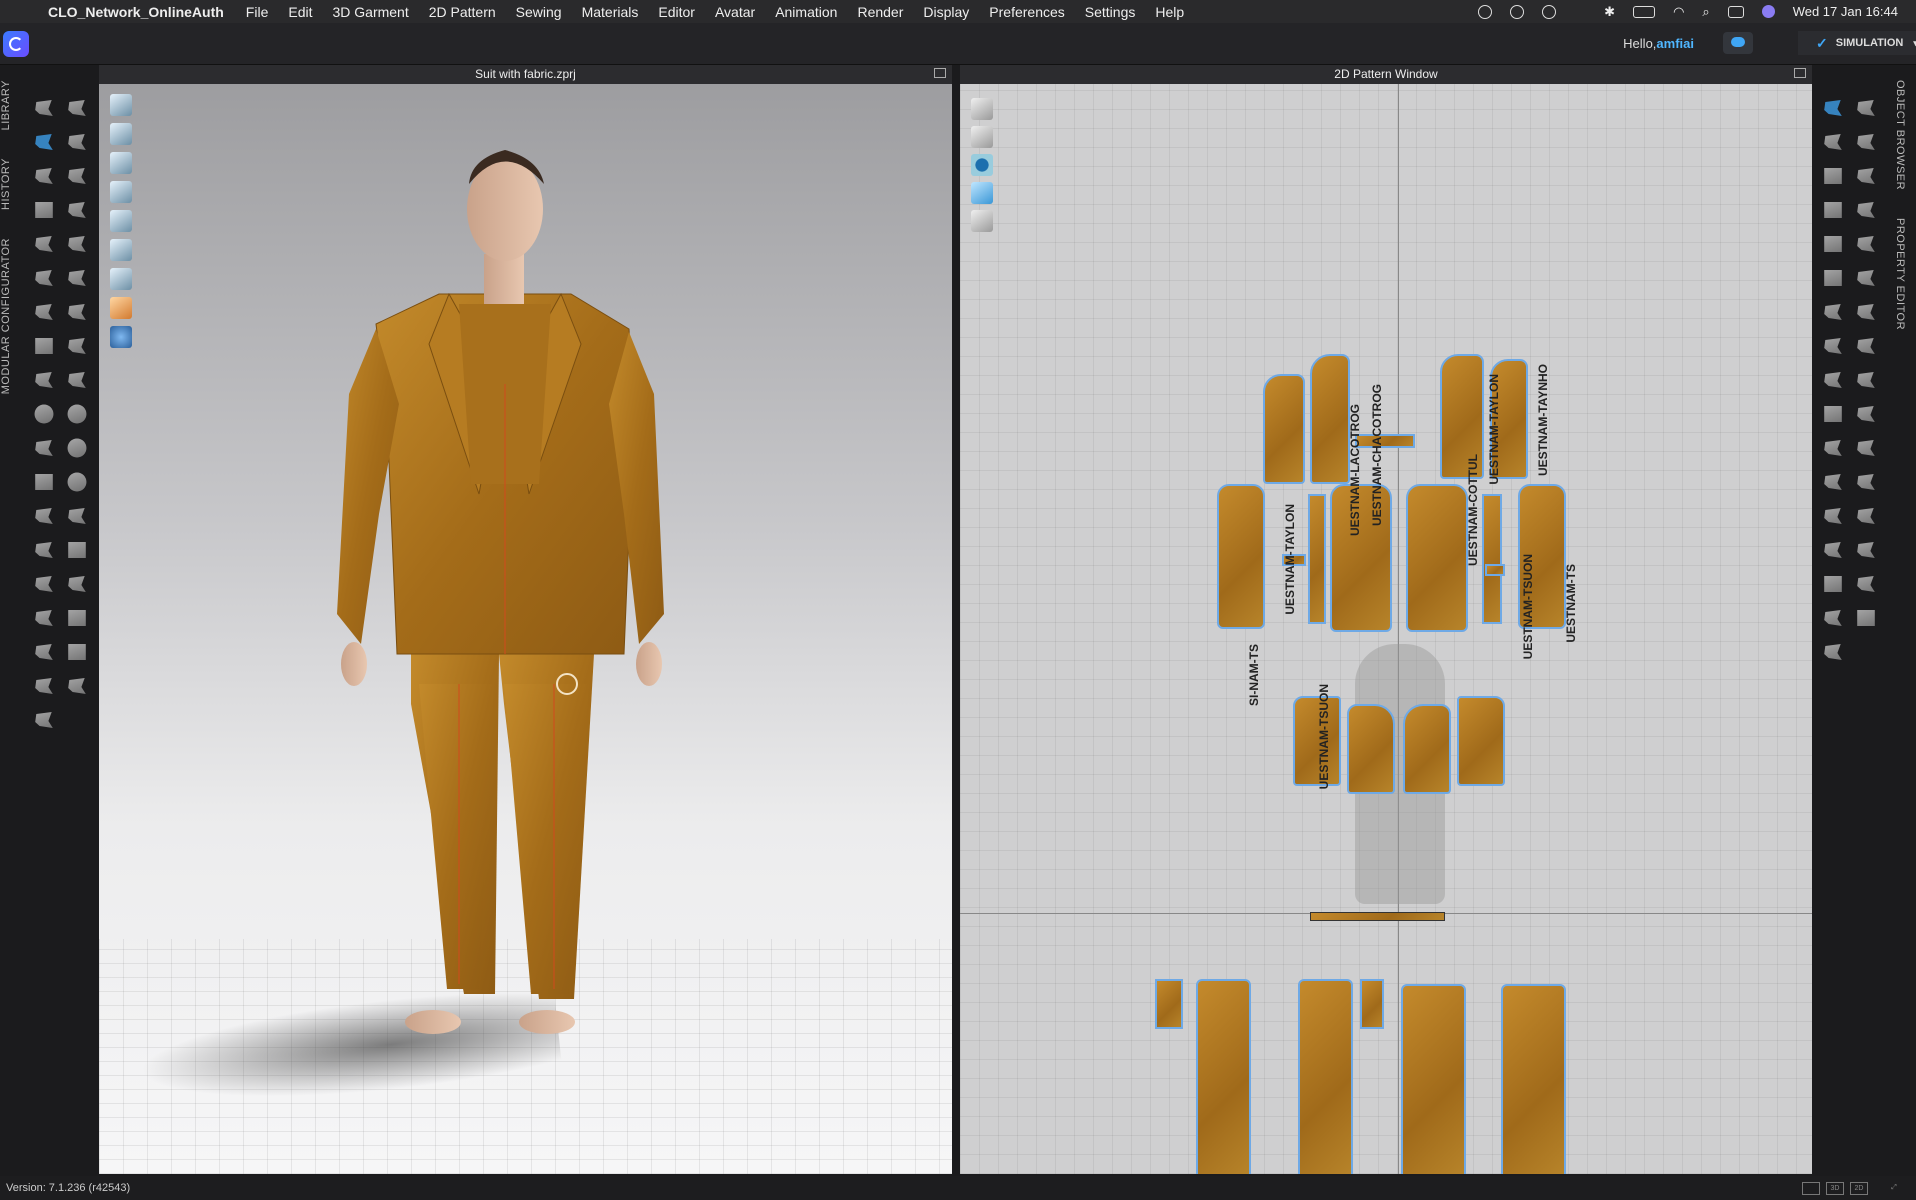 The image size is (1916, 1200). What do you see at coordinates (1866, 210) in the screenshot?
I see `check-sewing-tool-icon` at bounding box center [1866, 210].